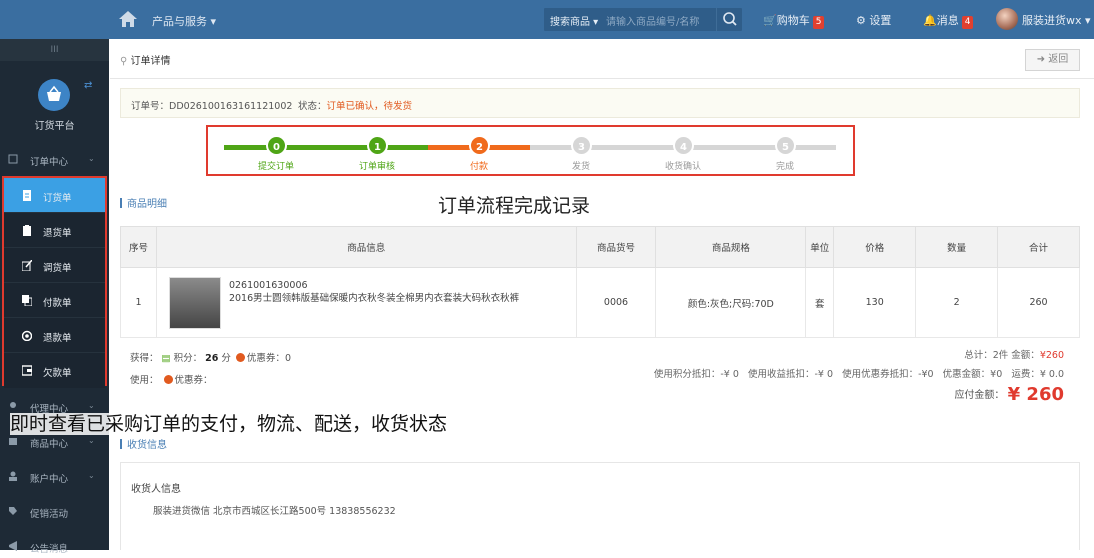  What do you see at coordinates (268, 285) in the screenshot?
I see `product-code: 0261001630006` at bounding box center [268, 285].